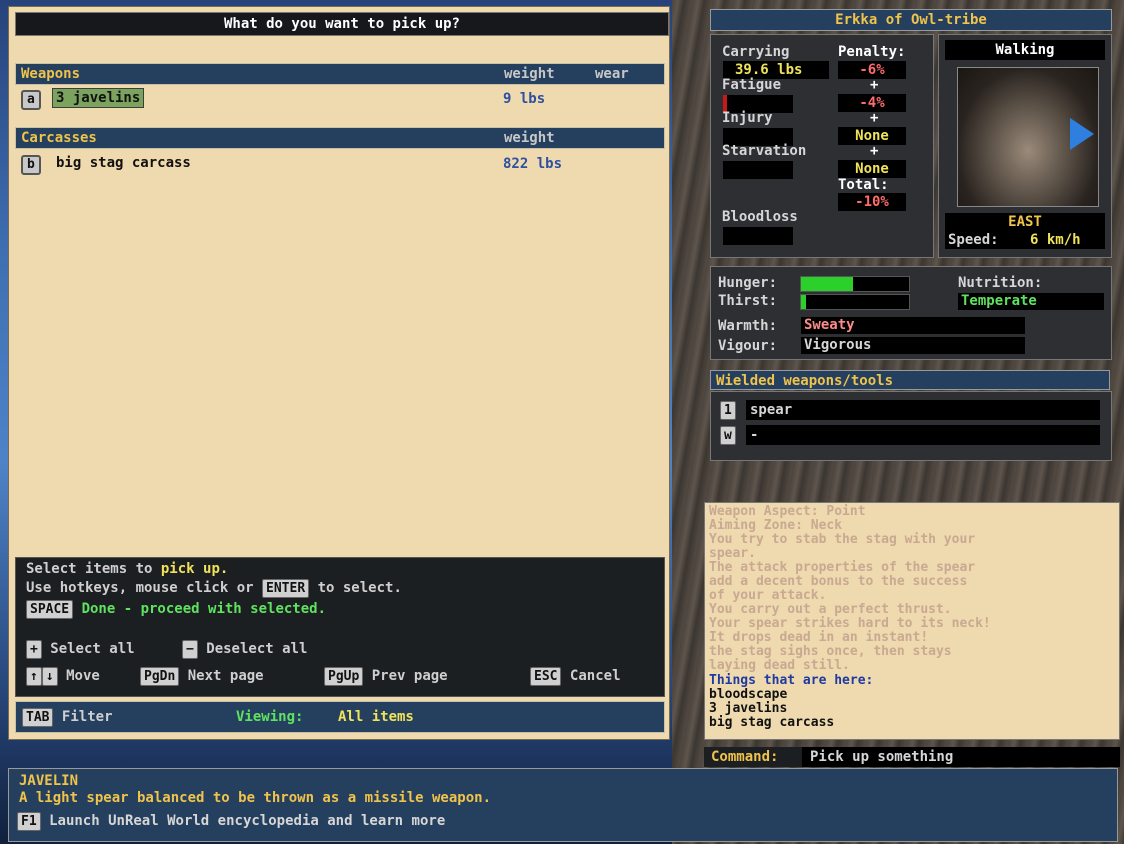 This screenshot has width=1124, height=844. What do you see at coordinates (748, 694) in the screenshot?
I see `thing-item: bloodscape` at bounding box center [748, 694].